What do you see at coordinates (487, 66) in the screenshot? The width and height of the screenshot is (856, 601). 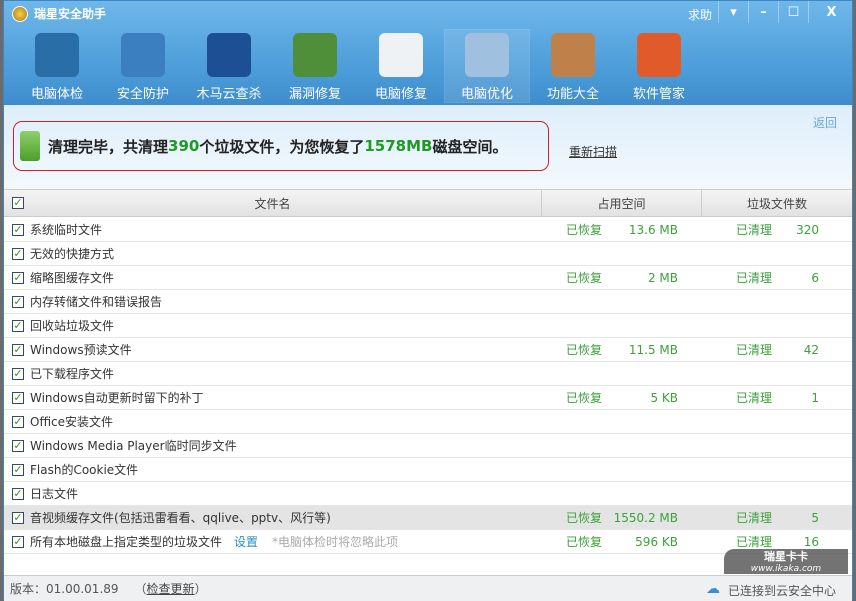 I see `toolbar-item: 电脑优化` at bounding box center [487, 66].